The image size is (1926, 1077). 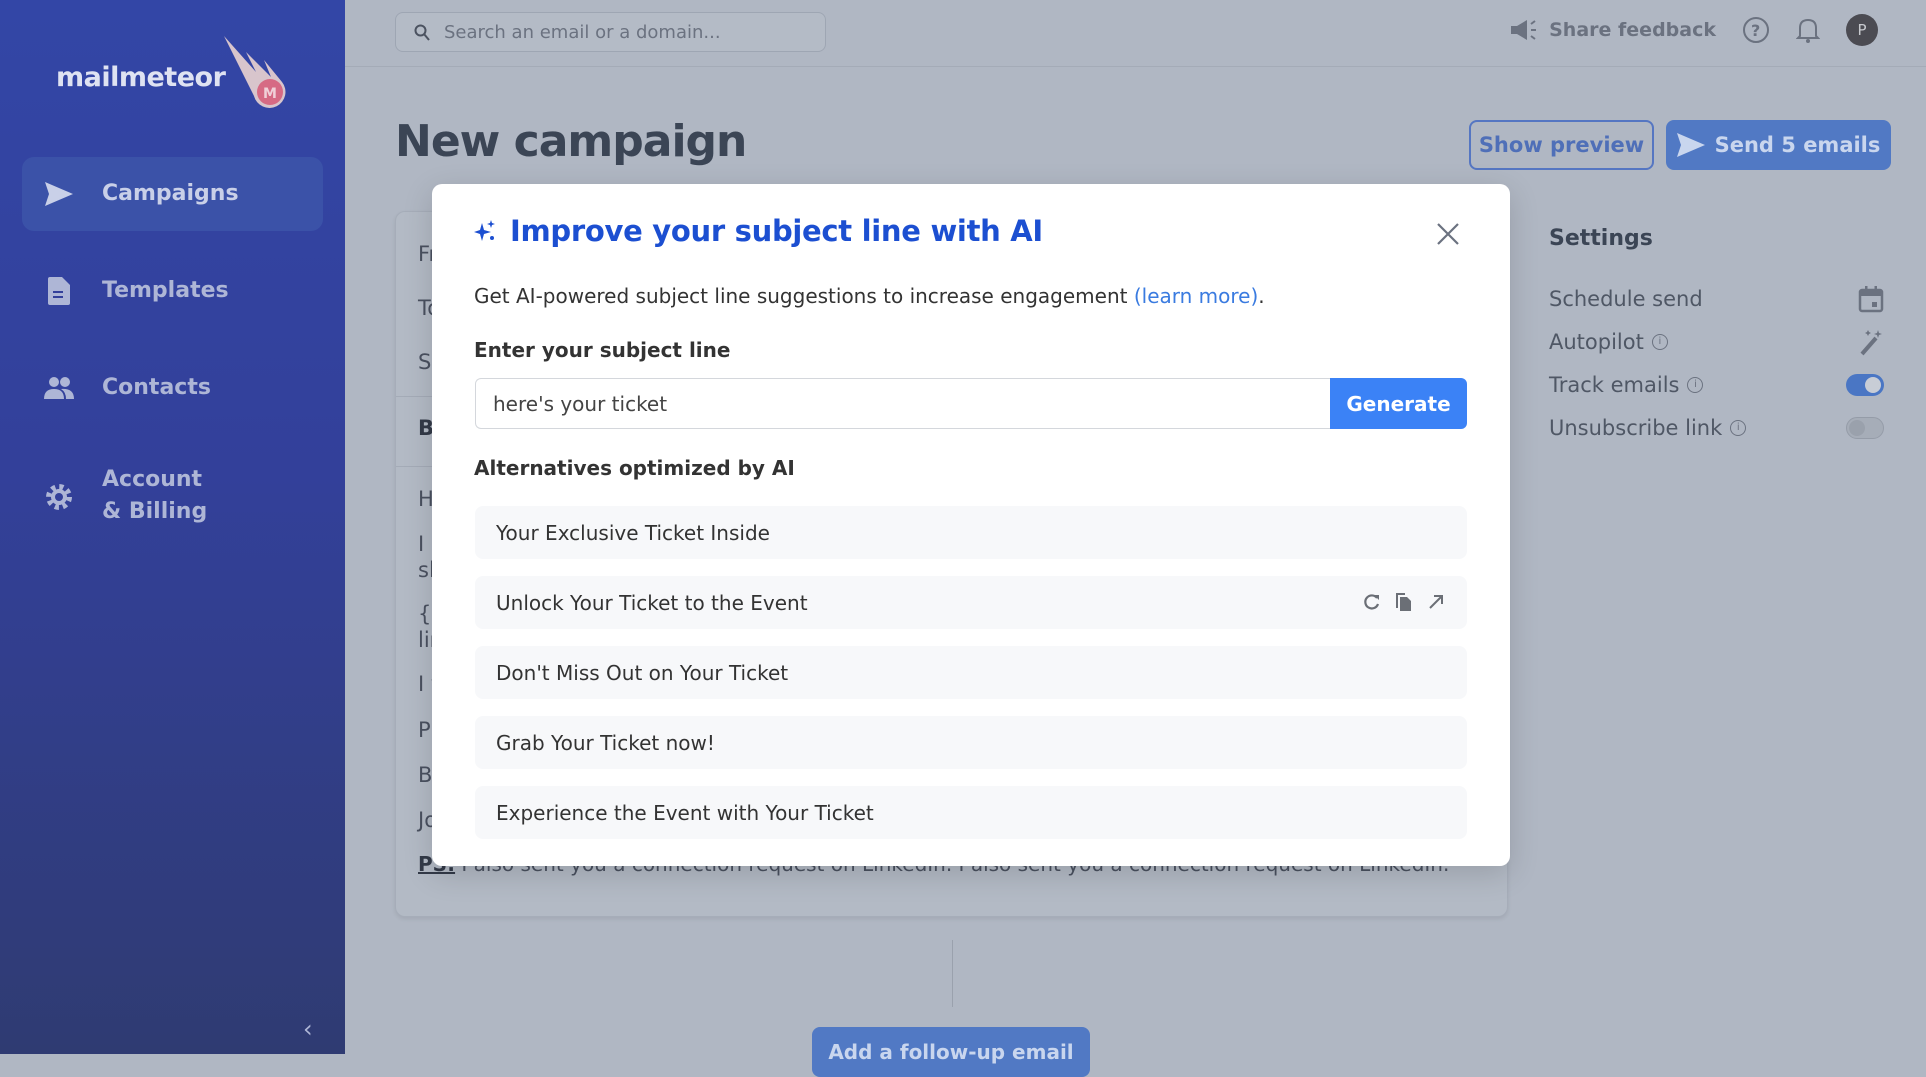 What do you see at coordinates (1561, 145) in the screenshot?
I see `show-preview-button: Show preview` at bounding box center [1561, 145].